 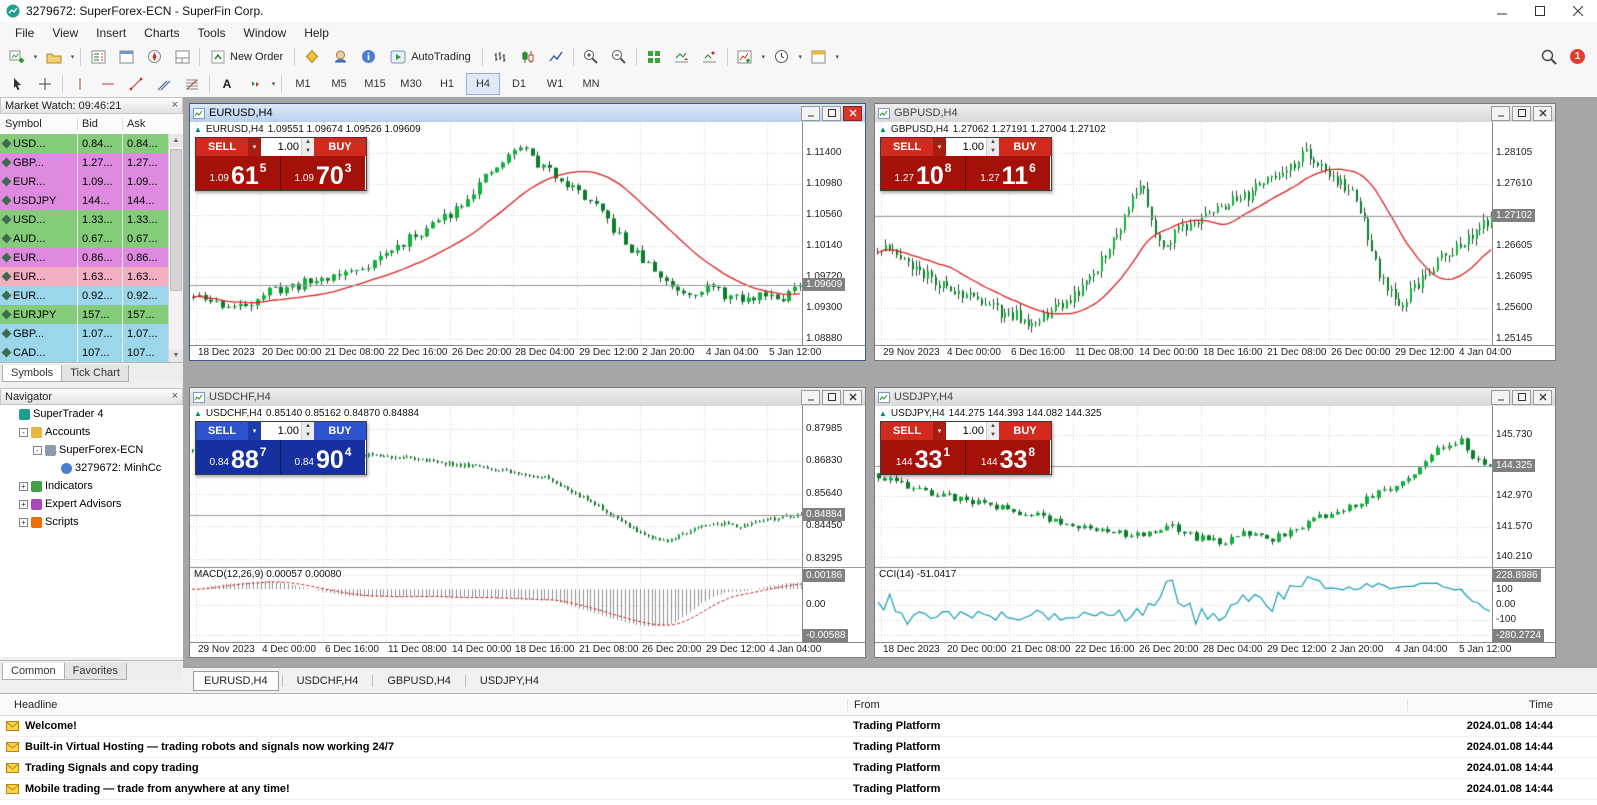 What do you see at coordinates (227, 84) in the screenshot?
I see `text-tool-button: A` at bounding box center [227, 84].